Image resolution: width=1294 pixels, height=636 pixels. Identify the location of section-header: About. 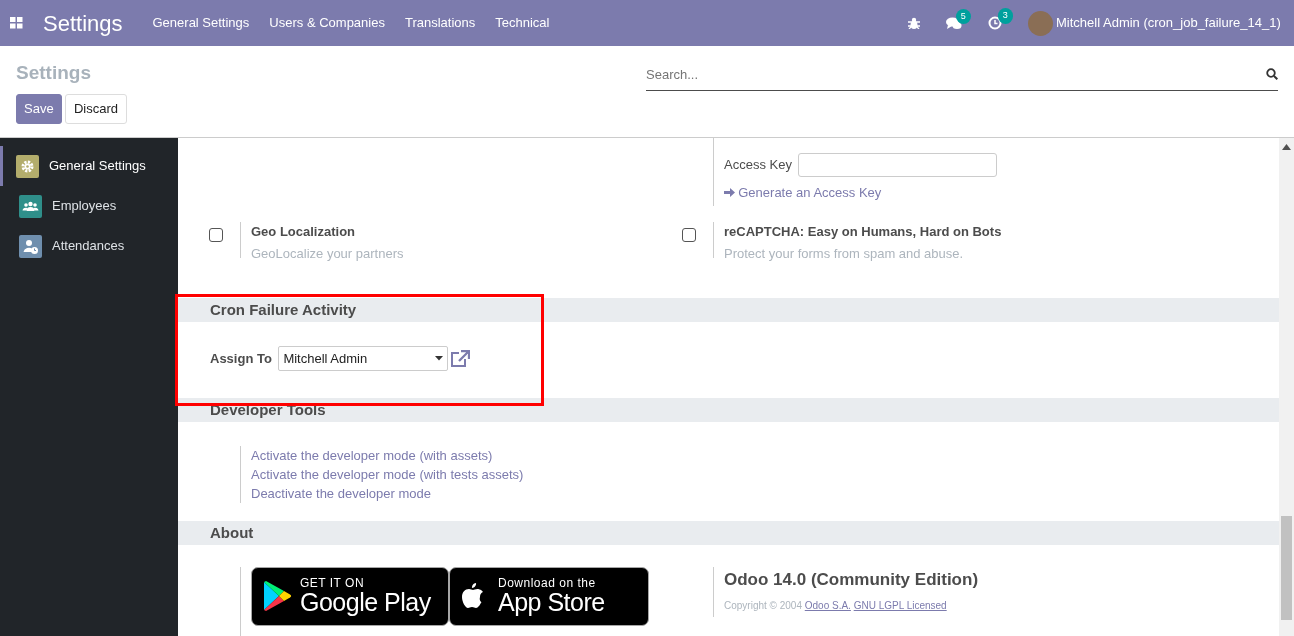
(728, 532).